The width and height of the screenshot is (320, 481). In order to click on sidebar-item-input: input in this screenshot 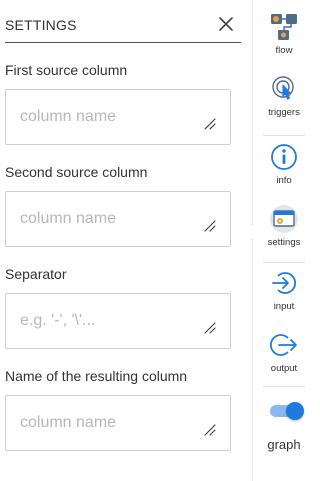, I will do `click(284, 290)`.